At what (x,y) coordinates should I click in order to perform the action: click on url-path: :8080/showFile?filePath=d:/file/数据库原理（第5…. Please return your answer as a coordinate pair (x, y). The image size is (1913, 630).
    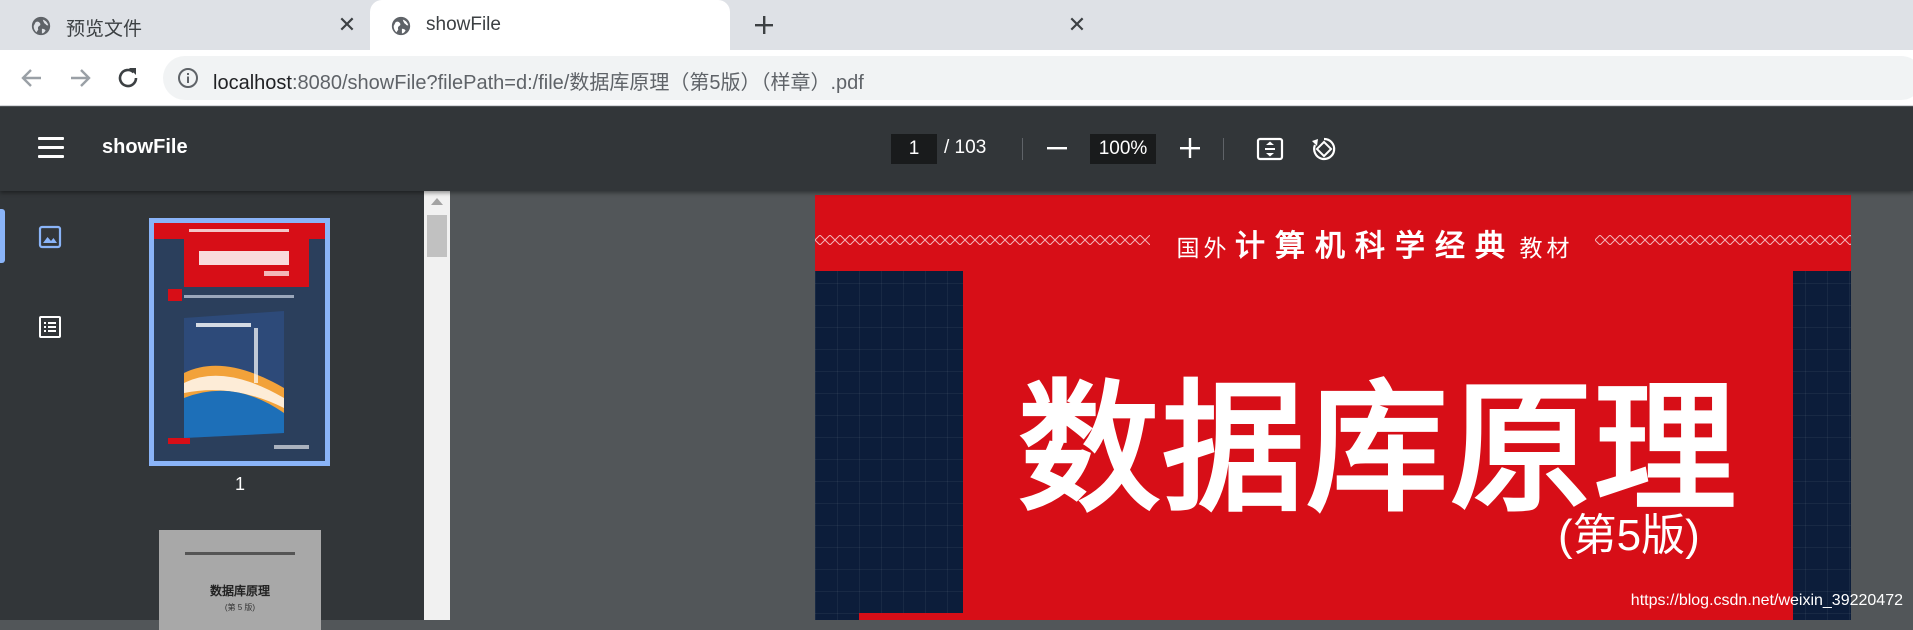
    Looking at the image, I should click on (577, 83).